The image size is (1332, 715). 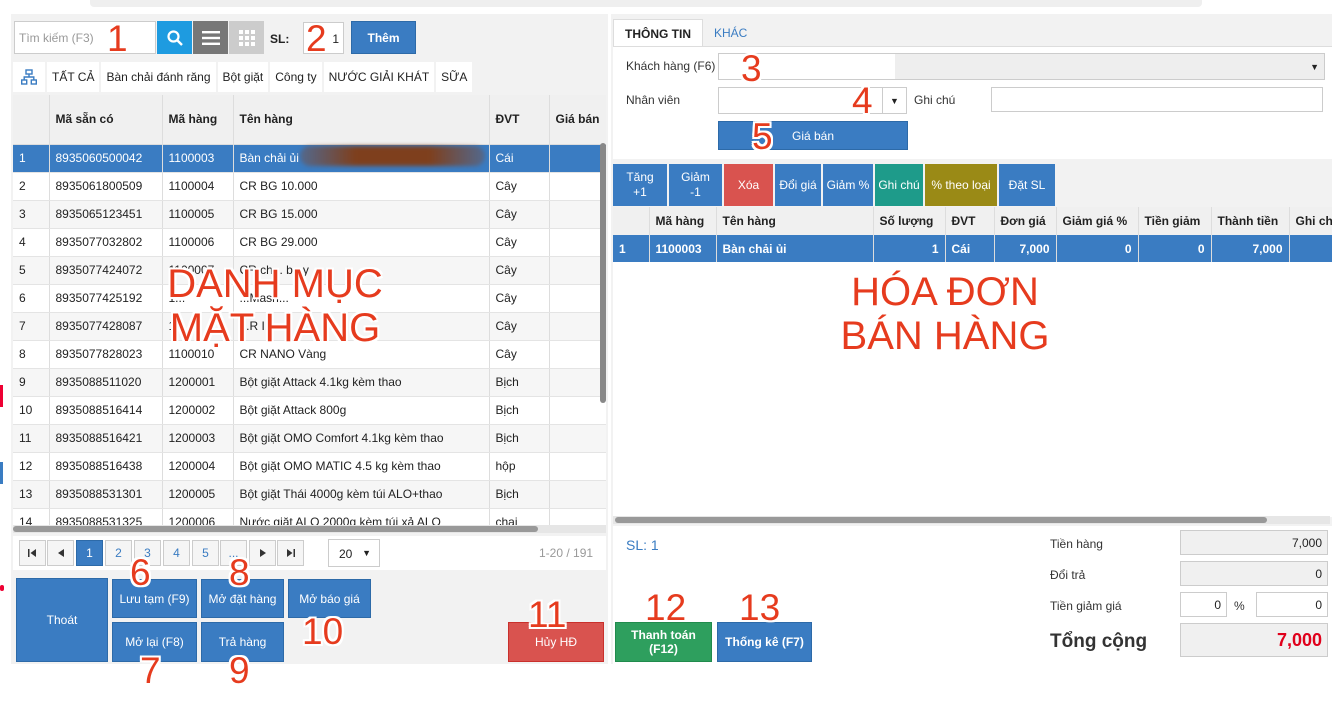 I want to click on product-cell: 158, so click(x=577, y=494).